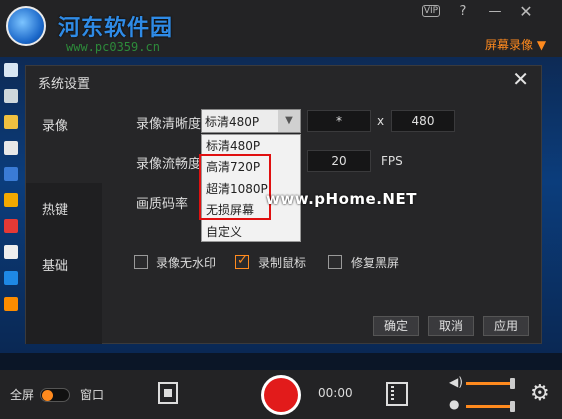 Image resolution: width=562 pixels, height=419 pixels. Describe the element at coordinates (242, 261) in the screenshot. I see `record-mouse-checkbox` at that location.